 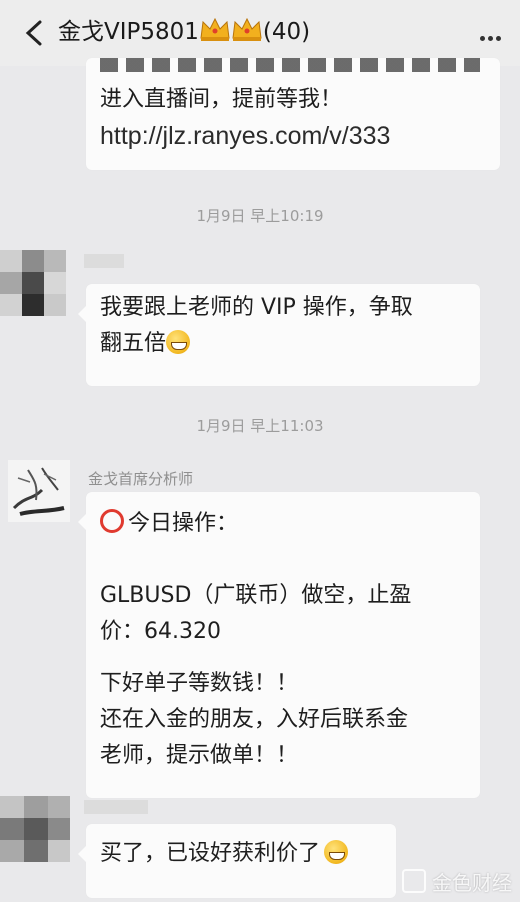 I want to click on message-bubble: 进入直播间，提前等我！ http://jlz.ranyes.com/v/333, so click(x=293, y=114).